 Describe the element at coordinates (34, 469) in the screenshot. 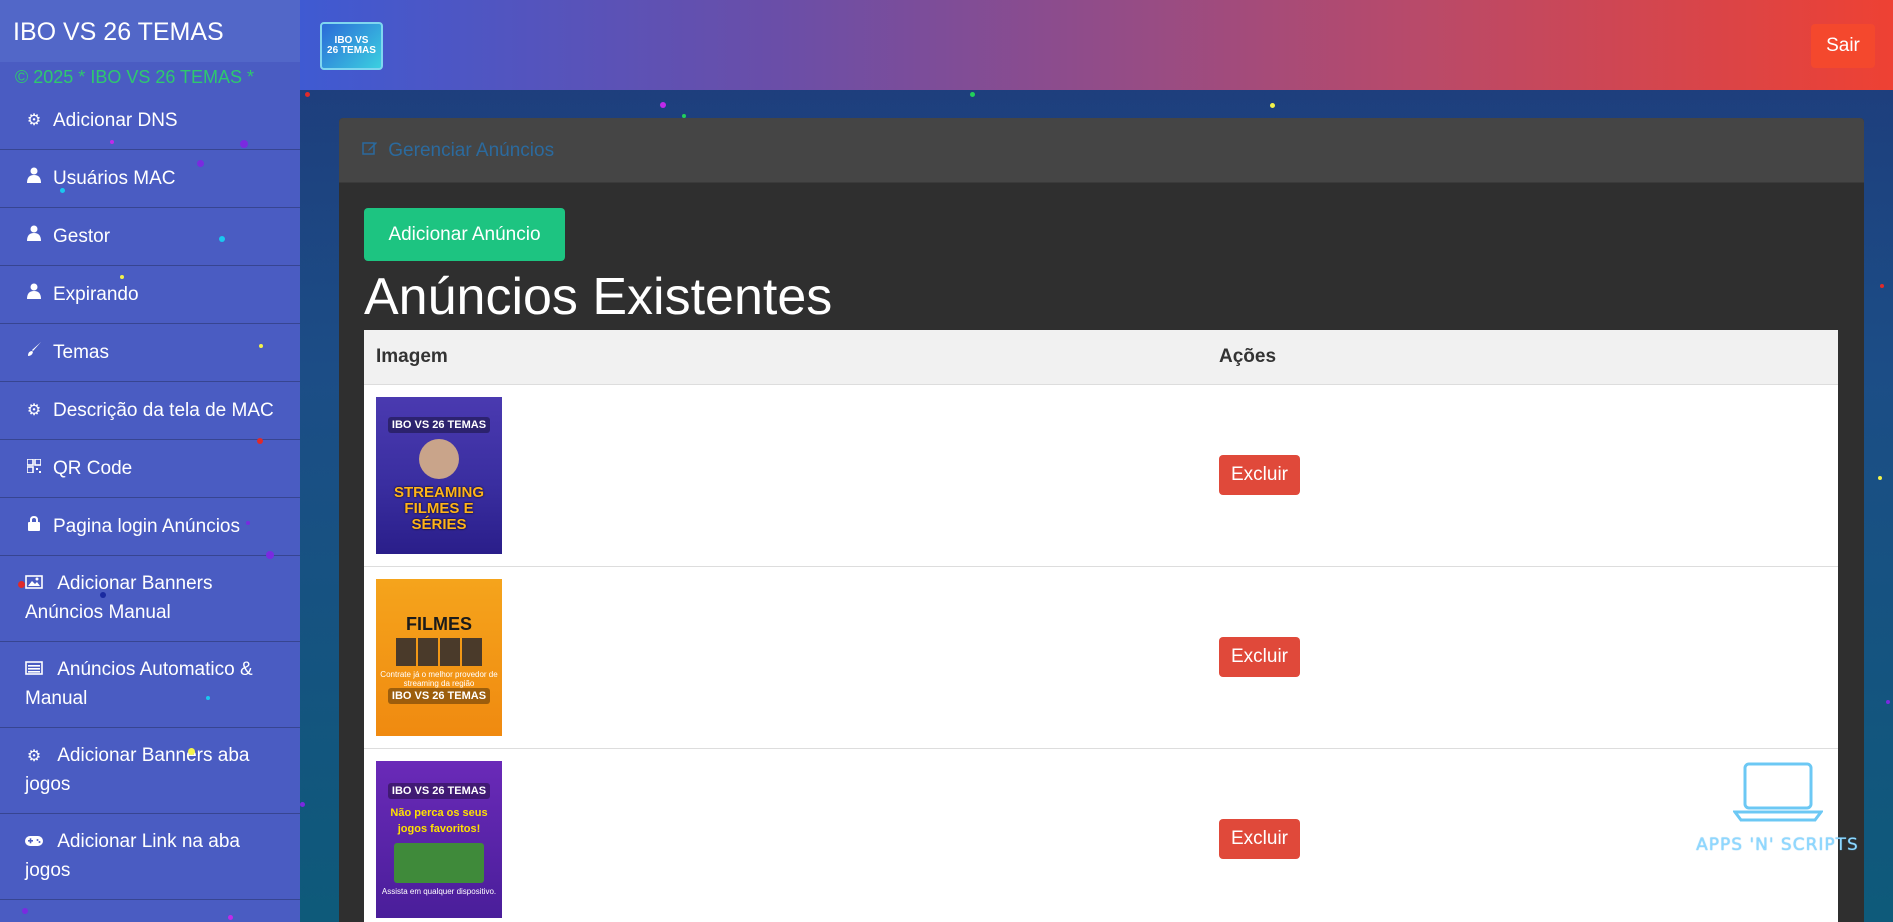

I see `qrcode-icon` at that location.